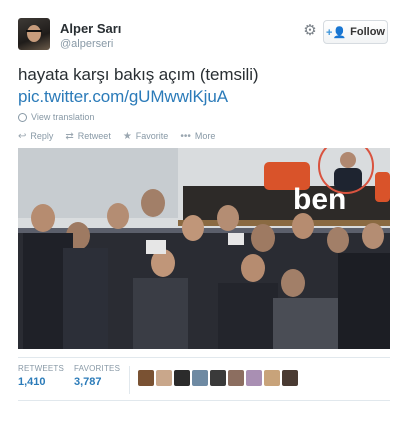  I want to click on photo-overlay-text: ben, so click(319, 199).